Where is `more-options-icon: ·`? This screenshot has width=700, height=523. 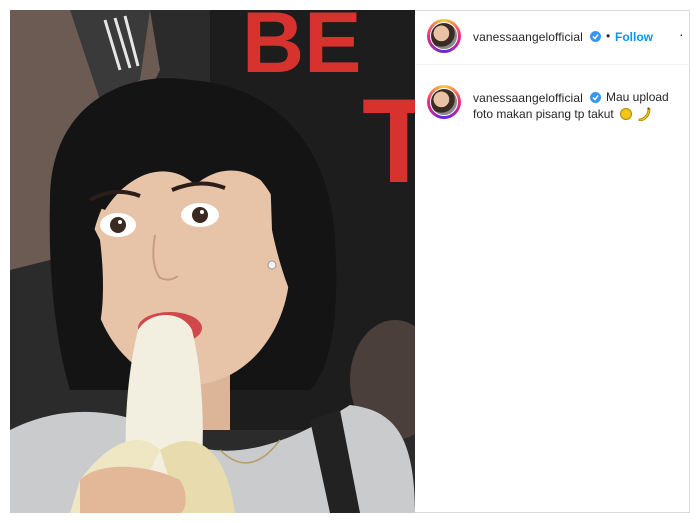
more-options-icon: · is located at coordinates (682, 34).